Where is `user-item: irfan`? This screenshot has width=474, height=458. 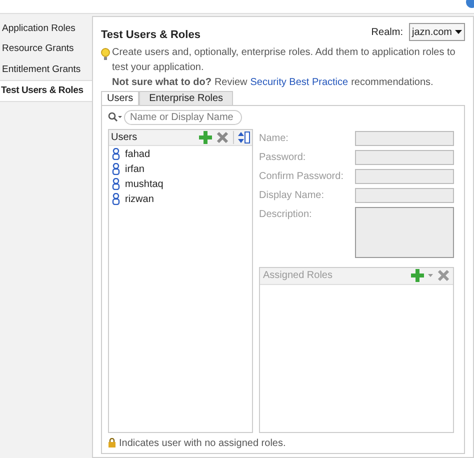
user-item: irfan is located at coordinates (134, 169).